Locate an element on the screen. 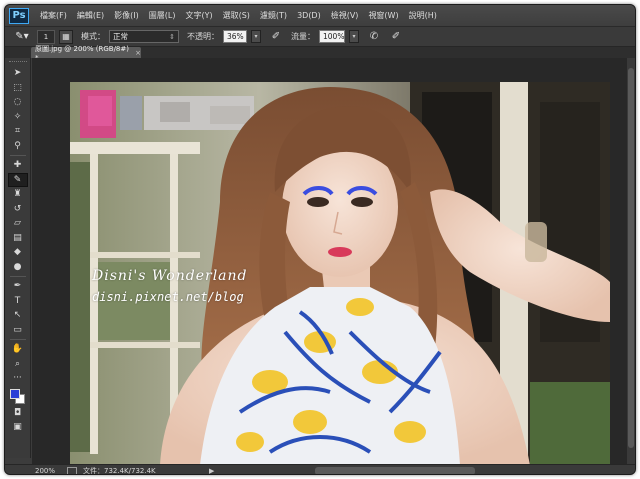  screen-mode-icon: ▣ is located at coordinates (18, 427).